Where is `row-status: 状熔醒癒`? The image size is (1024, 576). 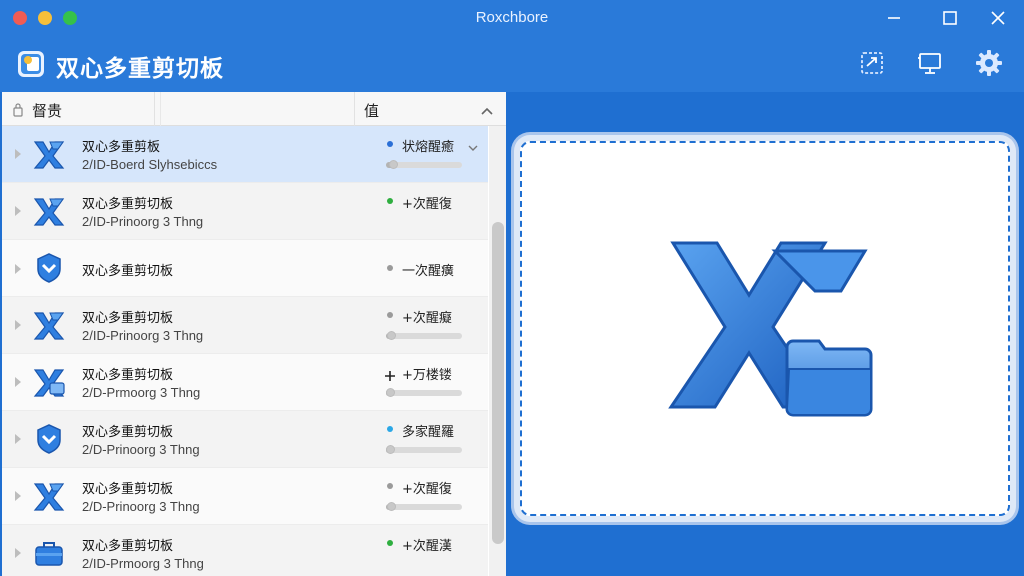 row-status: 状熔醒癒 is located at coordinates (428, 147).